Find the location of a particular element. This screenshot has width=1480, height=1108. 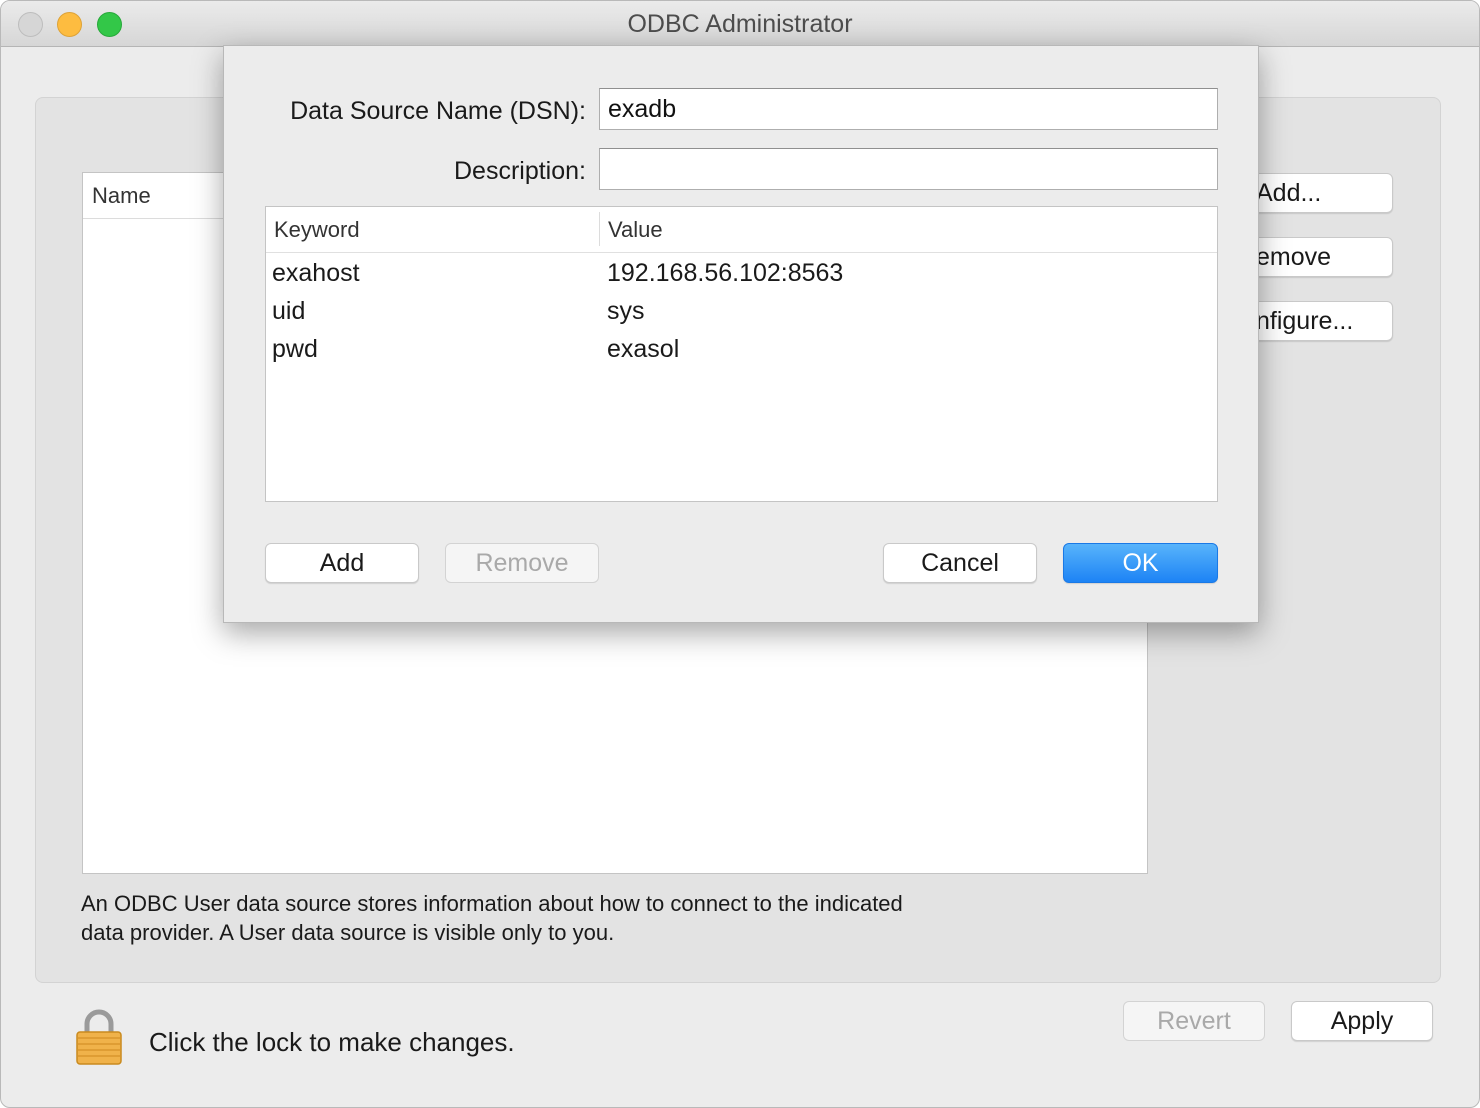

apply-button: Apply is located at coordinates (1362, 1021).